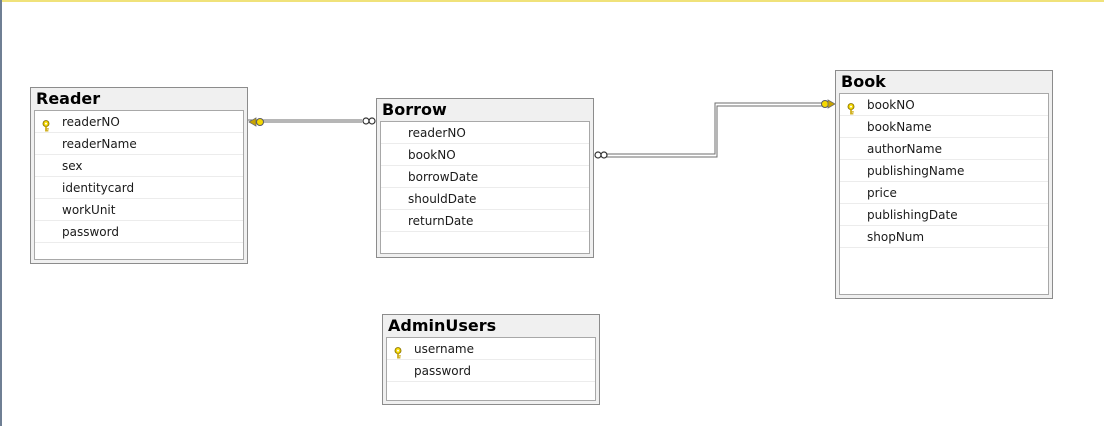  Describe the element at coordinates (443, 177) in the screenshot. I see `column-name: borrowDate` at that location.